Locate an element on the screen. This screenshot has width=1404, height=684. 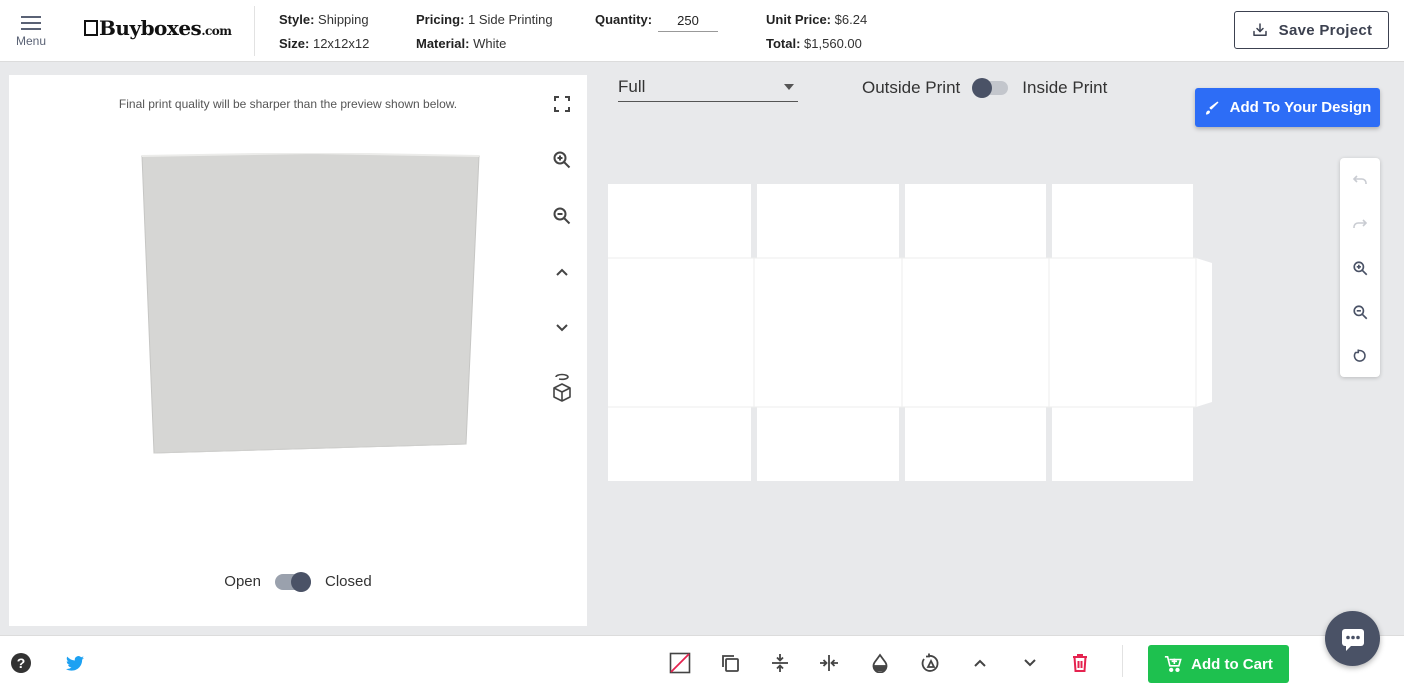
twitter-icon is located at coordinates (75, 663).